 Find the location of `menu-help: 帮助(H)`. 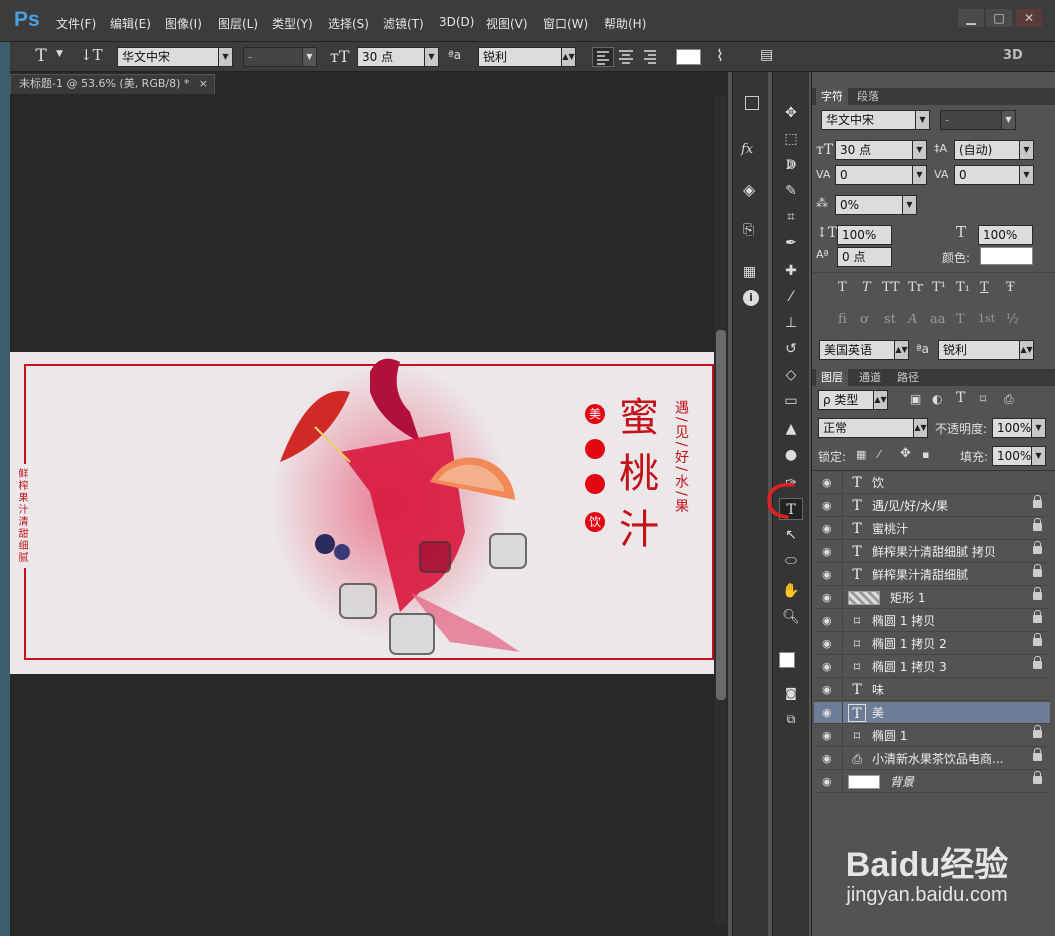

menu-help: 帮助(H) is located at coordinates (625, 23).